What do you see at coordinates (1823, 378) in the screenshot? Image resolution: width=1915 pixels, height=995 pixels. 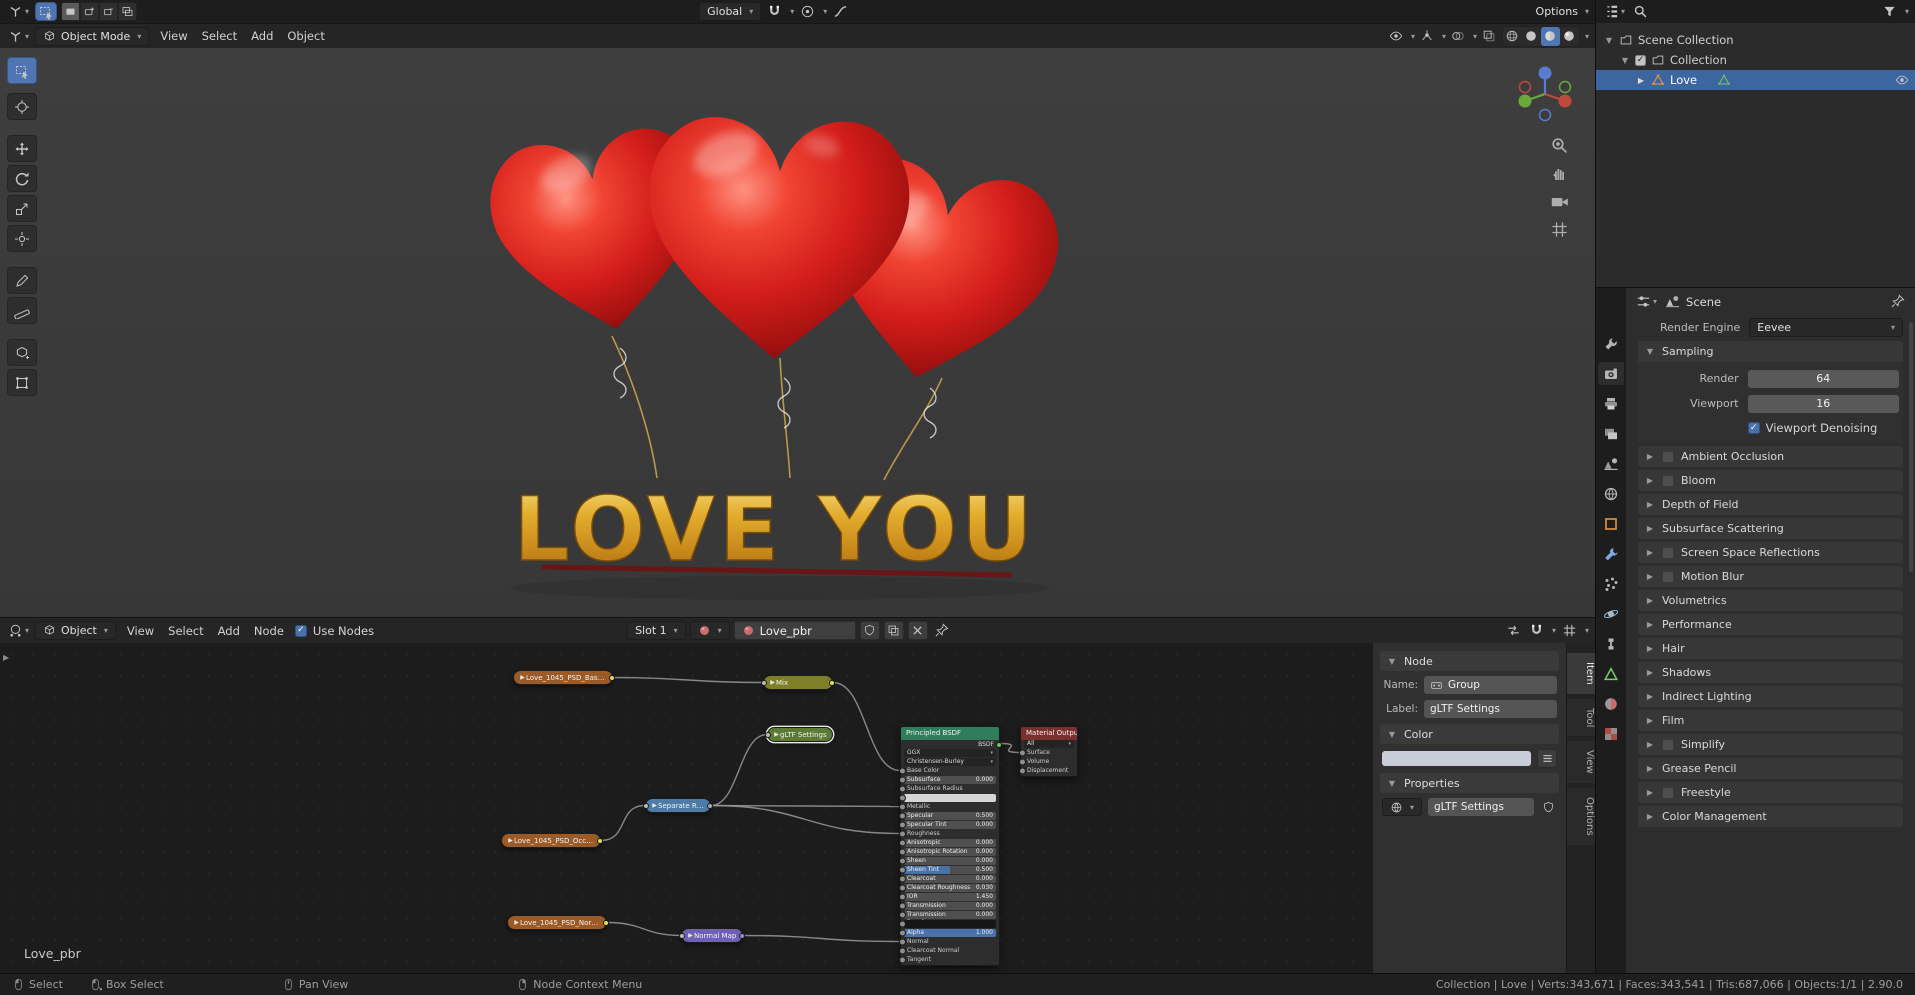 I see `sampling-render-field: 64` at bounding box center [1823, 378].